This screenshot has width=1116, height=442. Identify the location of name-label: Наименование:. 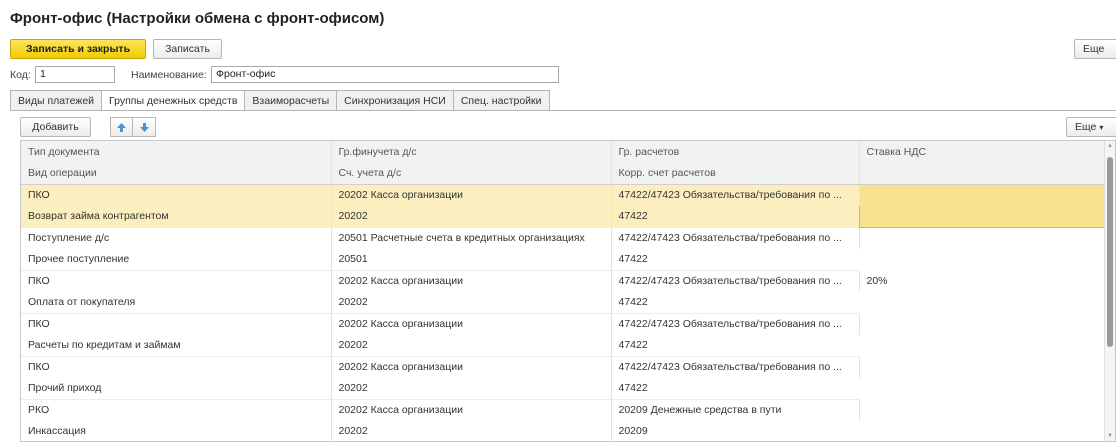
(169, 75).